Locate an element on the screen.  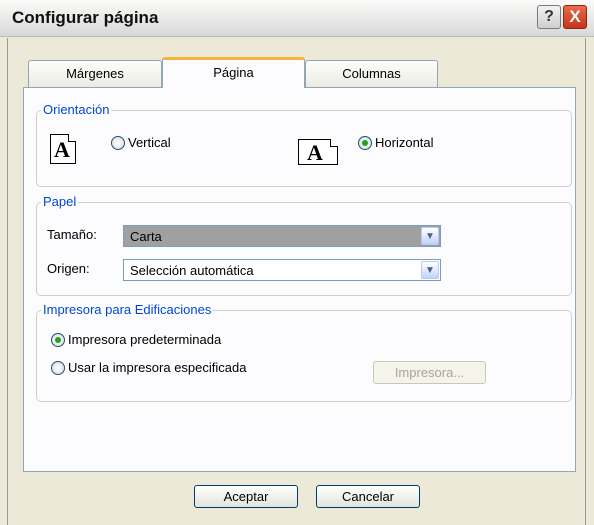
default-printer-radio is located at coordinates (58, 340).